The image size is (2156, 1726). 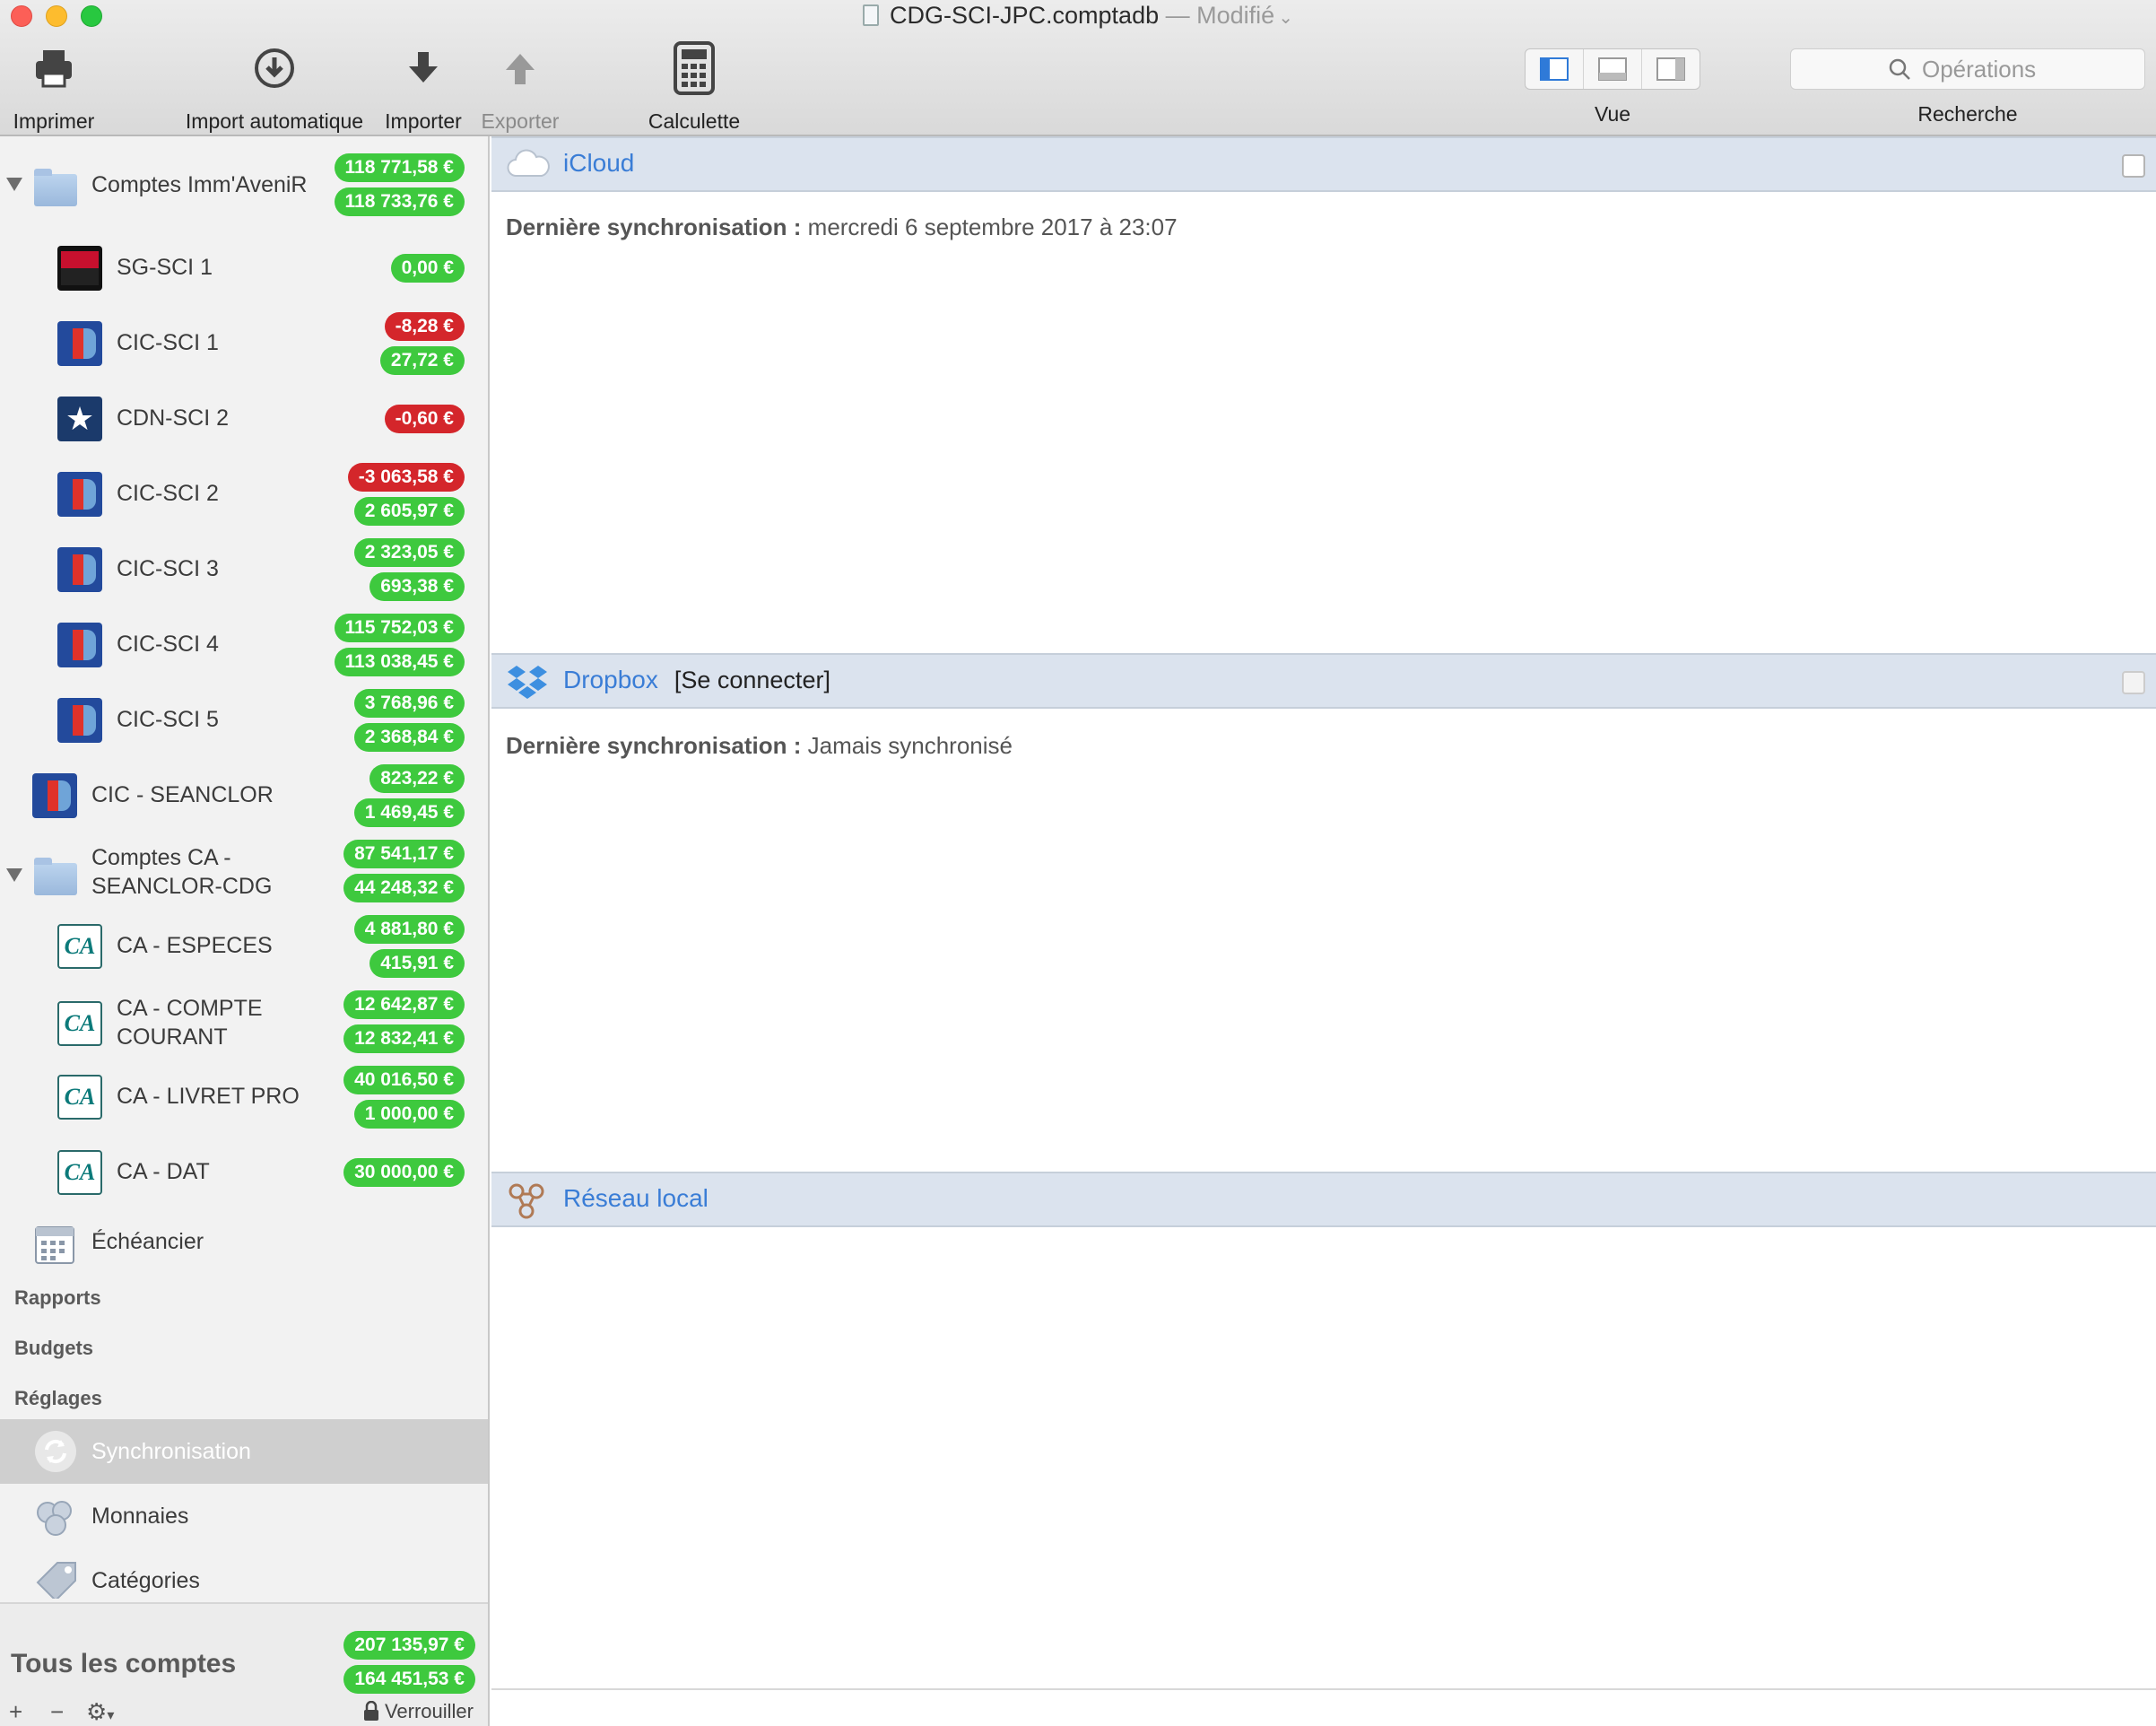 I want to click on balance-badge: 30 000,00 €, so click(x=404, y=1172).